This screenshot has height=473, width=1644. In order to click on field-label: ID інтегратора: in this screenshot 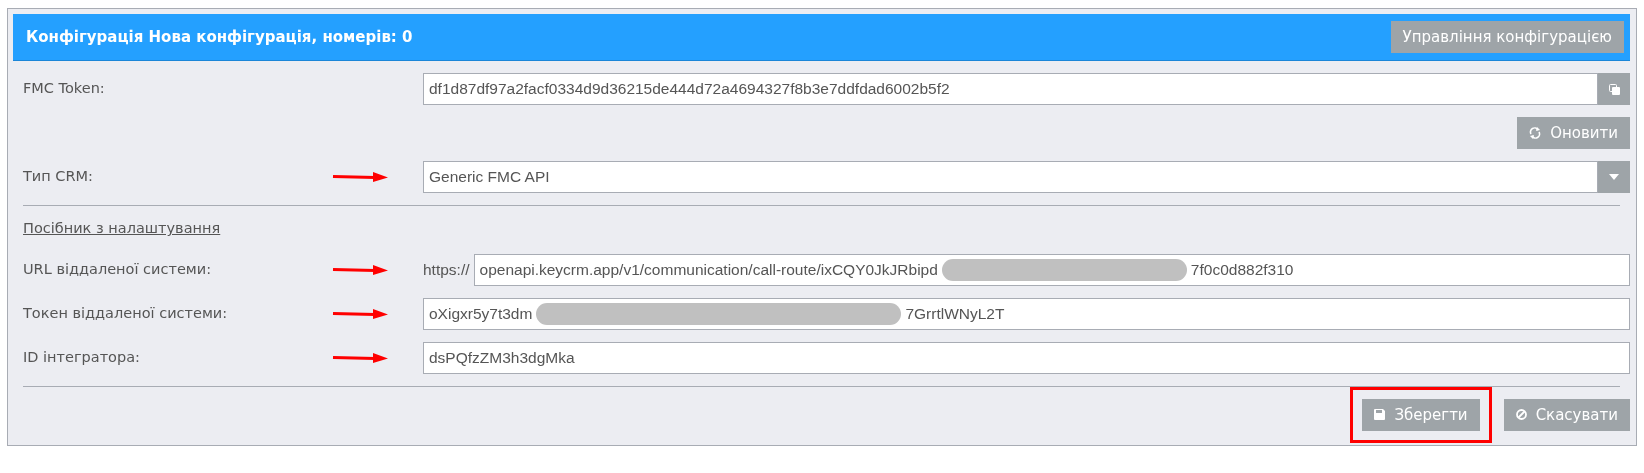, I will do `click(81, 357)`.